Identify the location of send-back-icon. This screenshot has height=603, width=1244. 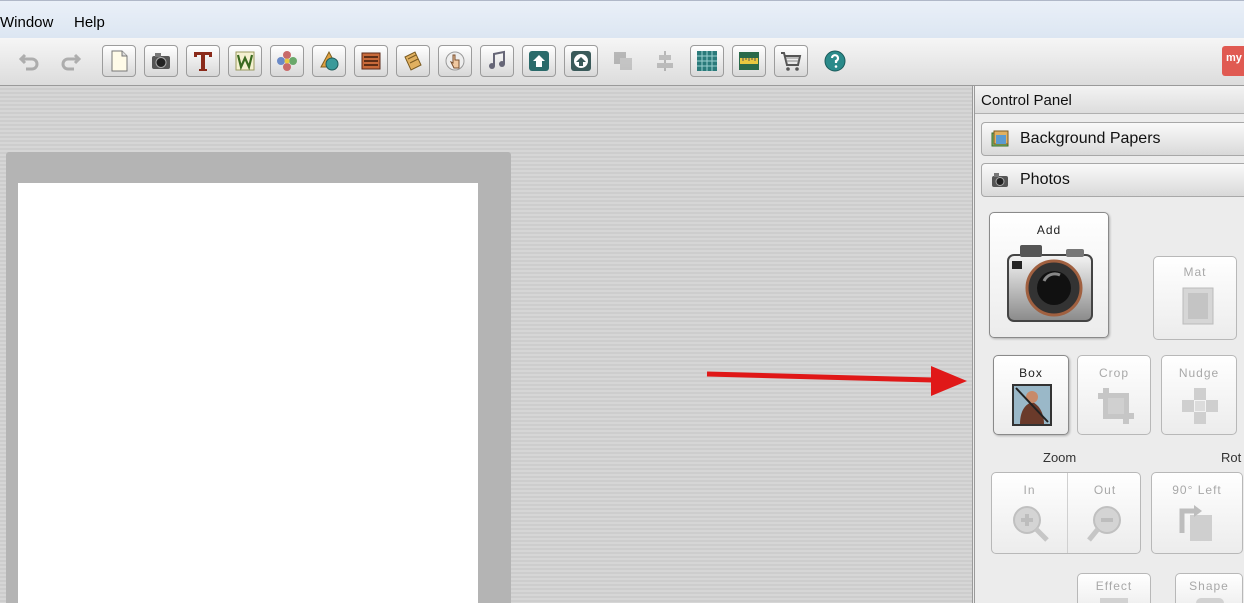
(581, 61).